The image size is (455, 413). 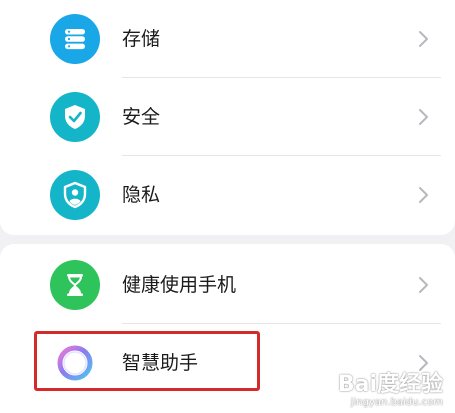 I want to click on watermark: Bai度经验 jingyan.baidu.com, so click(x=390, y=391).